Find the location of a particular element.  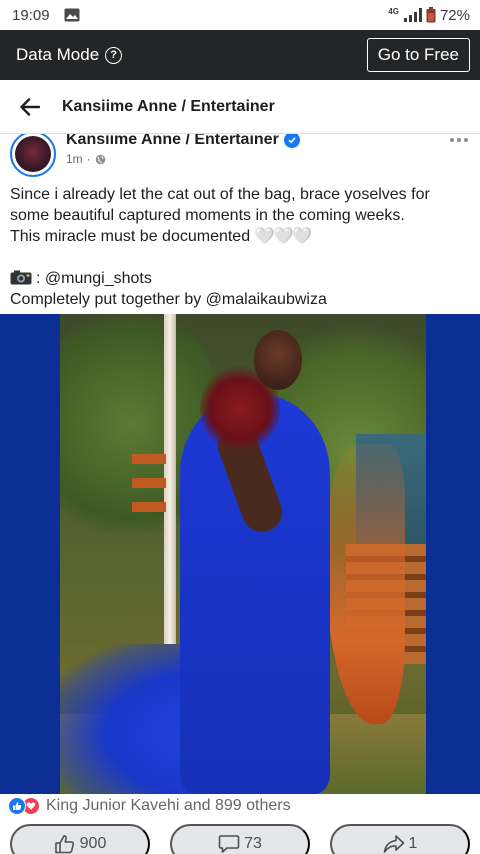

globe-icon is located at coordinates (100, 159).